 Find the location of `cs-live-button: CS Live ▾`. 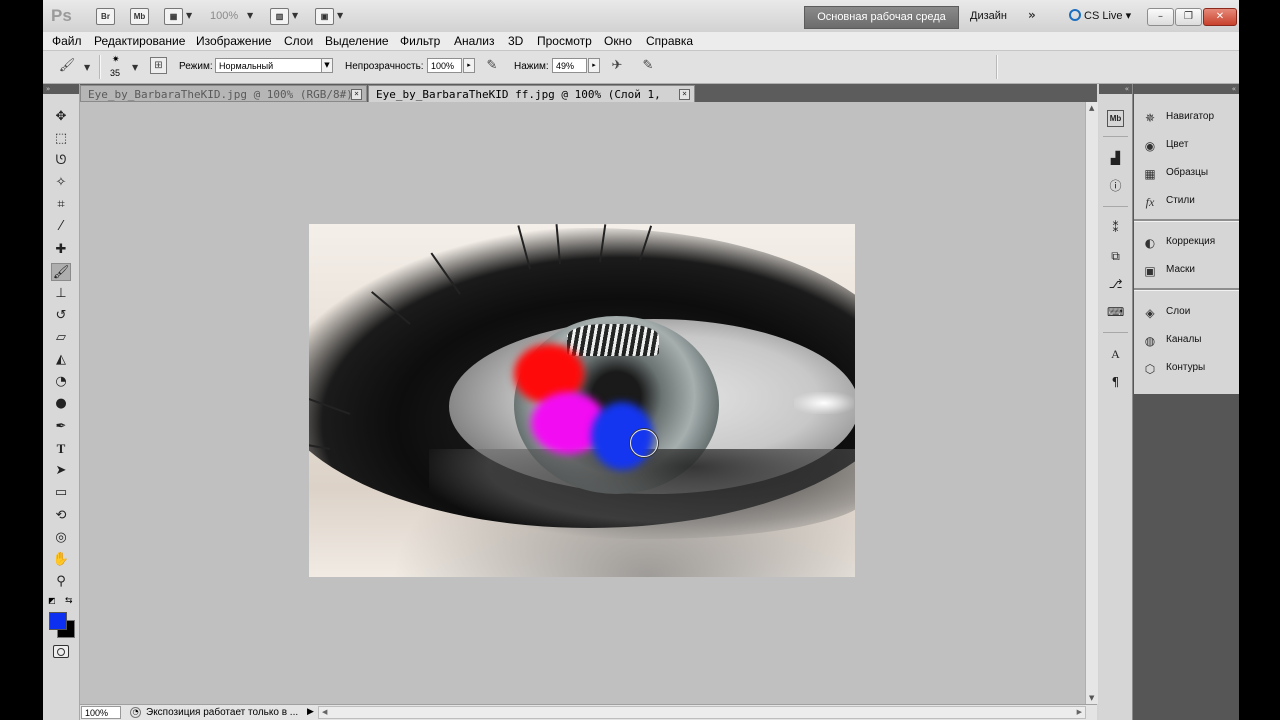

cs-live-button: CS Live ▾ is located at coordinates (1100, 15).